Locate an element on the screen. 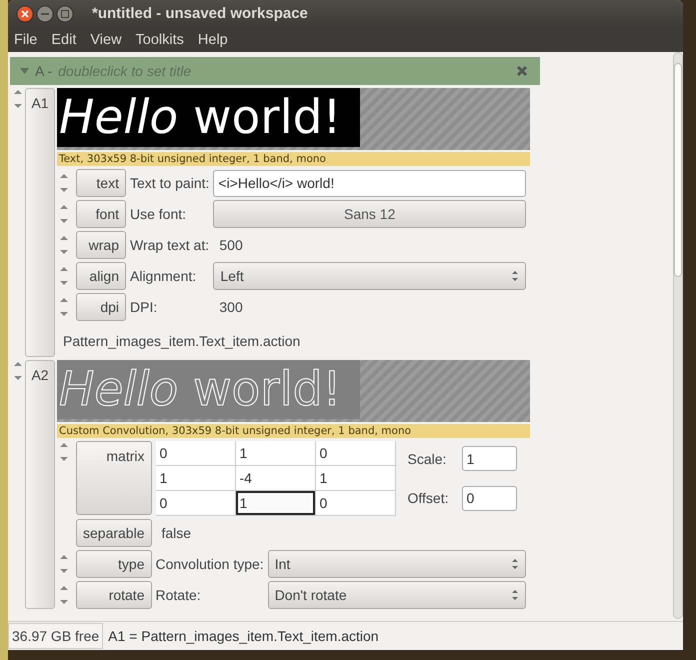 The width and height of the screenshot is (696, 660). text-field: <i>Hello</i> world! is located at coordinates (369, 183).